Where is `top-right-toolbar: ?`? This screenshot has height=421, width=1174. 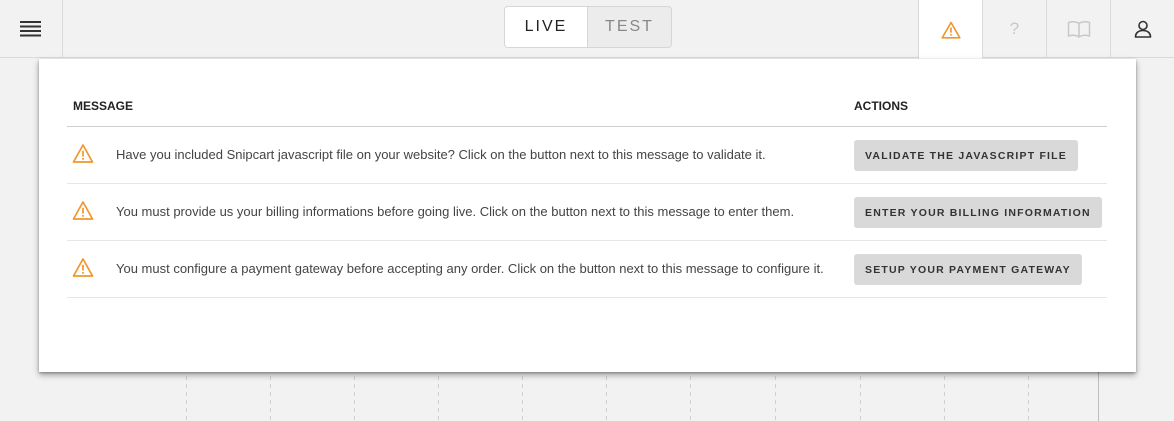
top-right-toolbar: ? is located at coordinates (1046, 29).